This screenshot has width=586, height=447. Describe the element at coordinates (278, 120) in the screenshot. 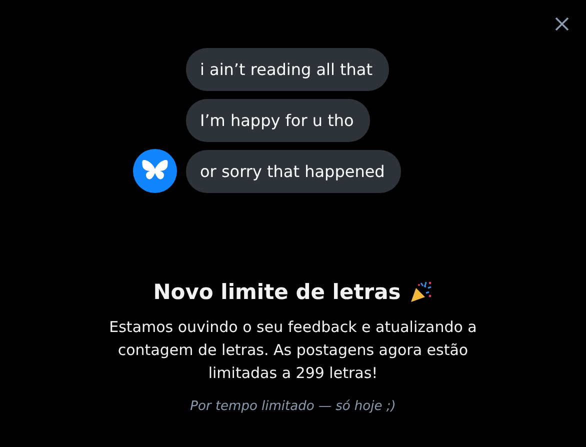

I see `message-bubble: I’m happy for u tho` at that location.